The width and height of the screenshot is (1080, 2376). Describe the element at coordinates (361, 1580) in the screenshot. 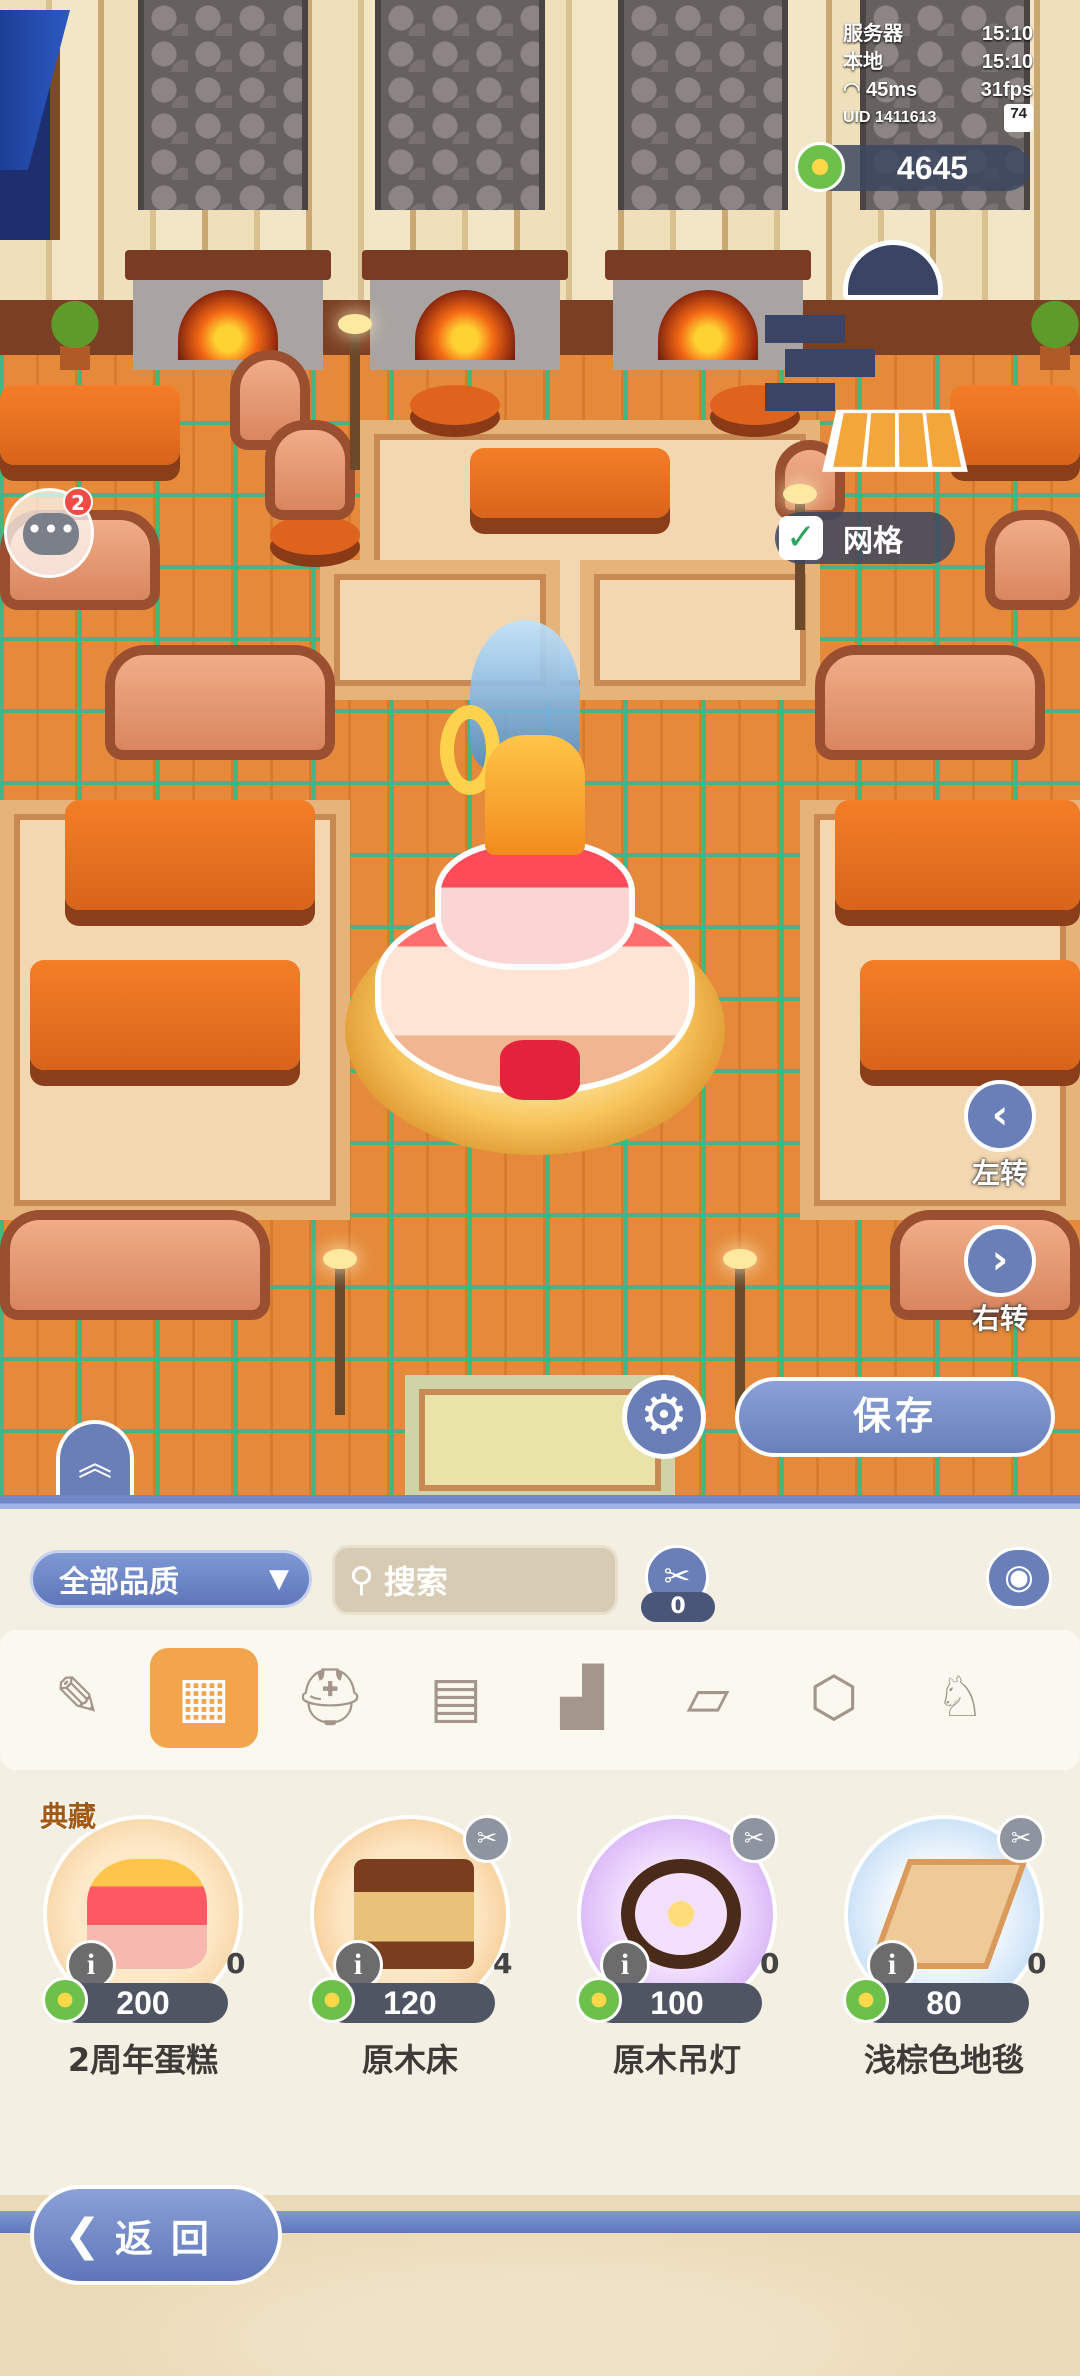

I see `search-icon: ⚲` at that location.